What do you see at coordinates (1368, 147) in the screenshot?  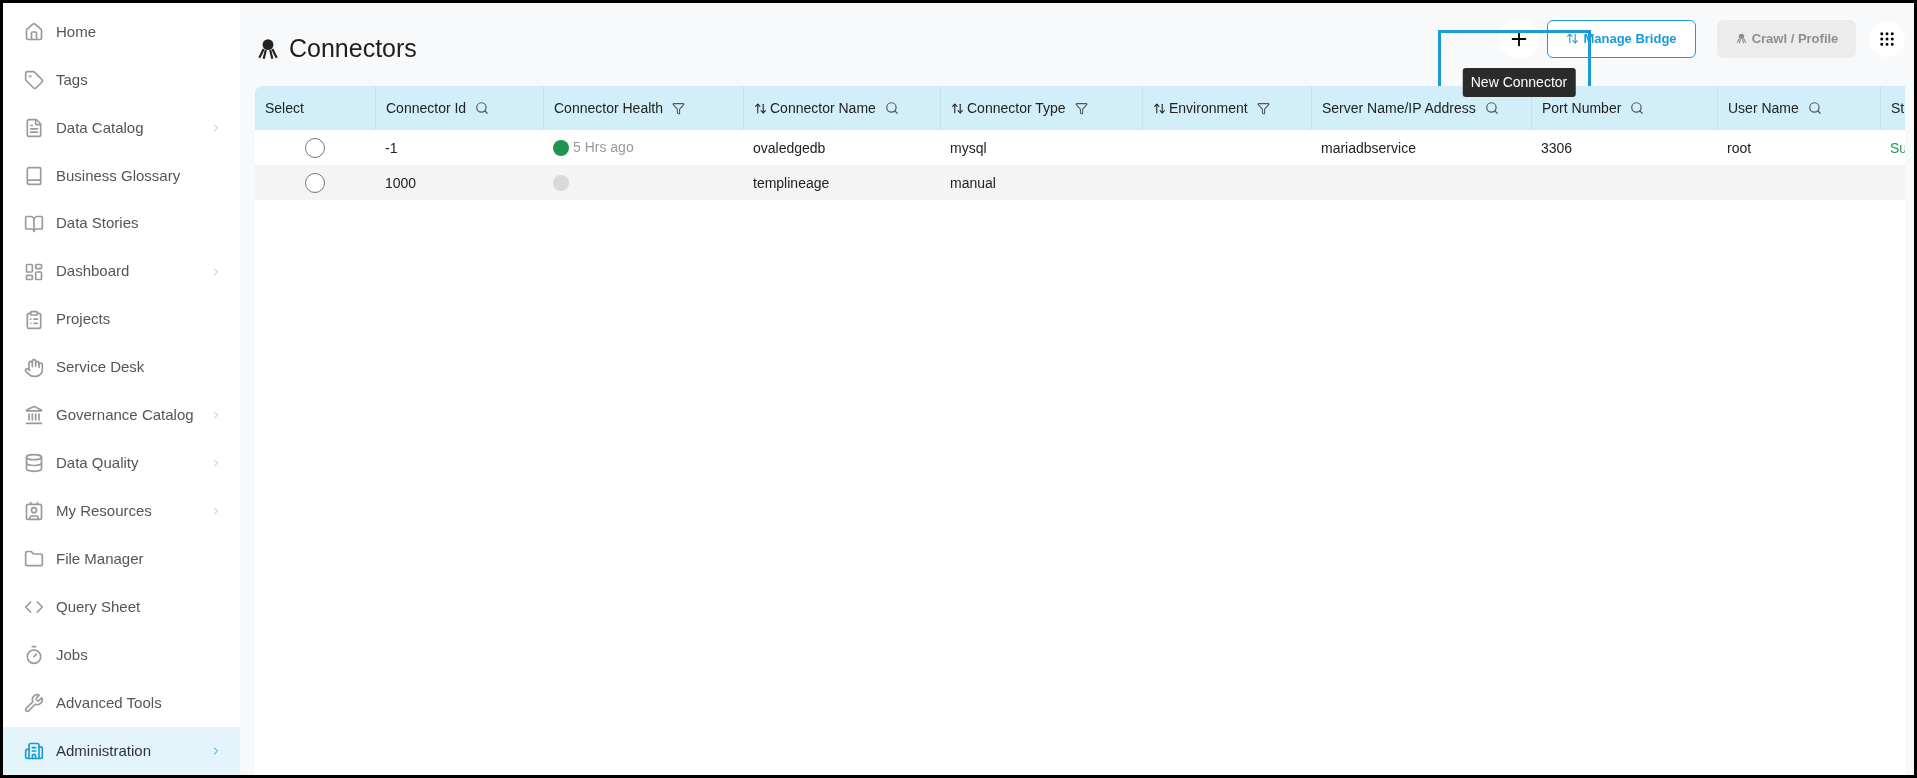 I see `table-cell: mariadbservice` at bounding box center [1368, 147].